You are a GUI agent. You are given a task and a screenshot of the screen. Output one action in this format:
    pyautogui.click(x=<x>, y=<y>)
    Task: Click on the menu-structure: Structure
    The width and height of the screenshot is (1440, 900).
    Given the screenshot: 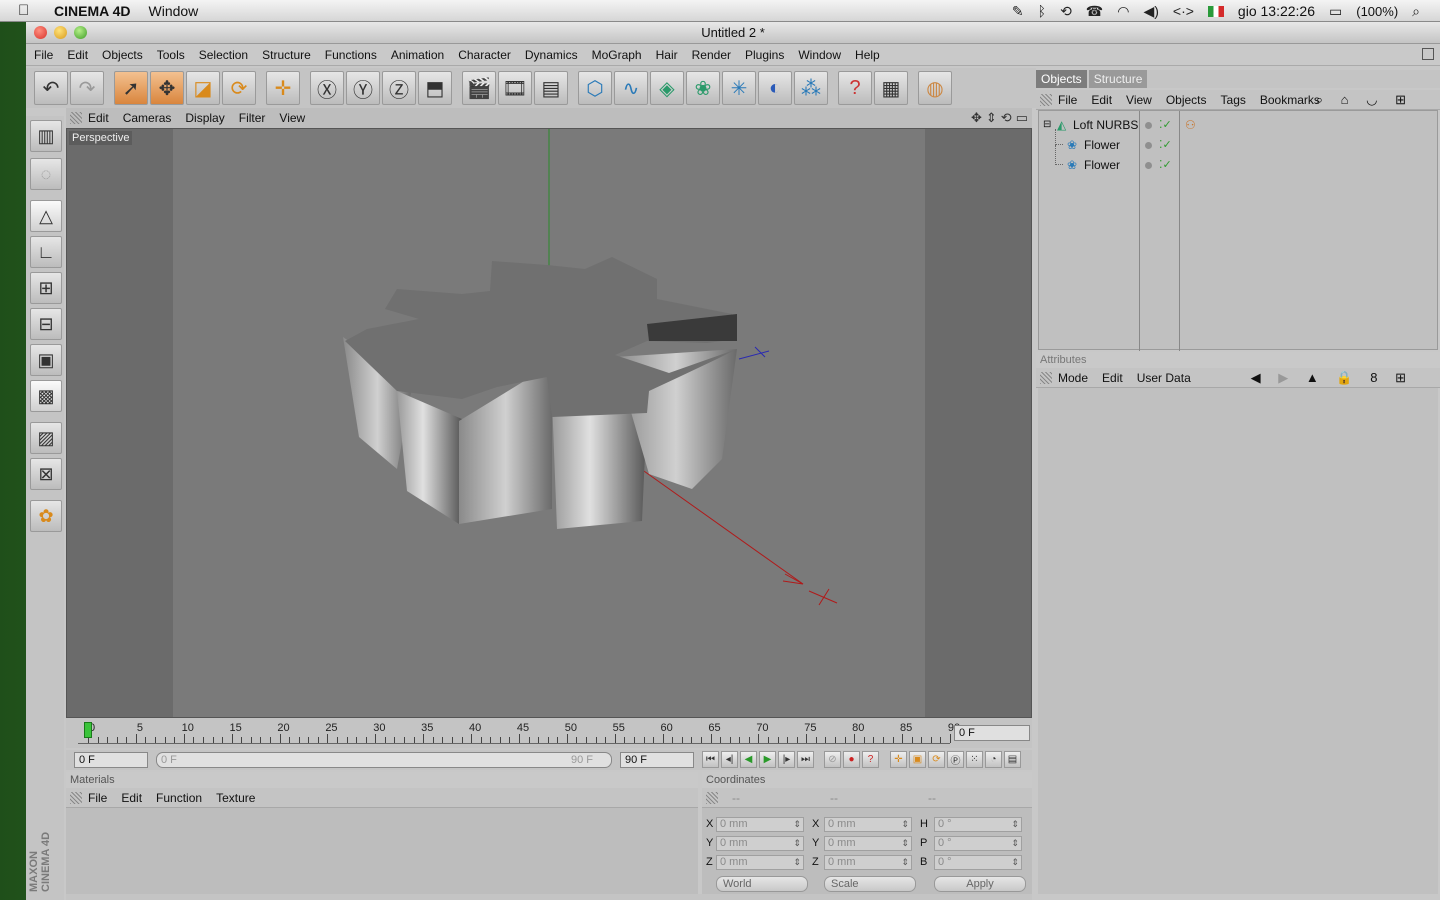 What is the action you would take?
    pyautogui.click(x=286, y=55)
    